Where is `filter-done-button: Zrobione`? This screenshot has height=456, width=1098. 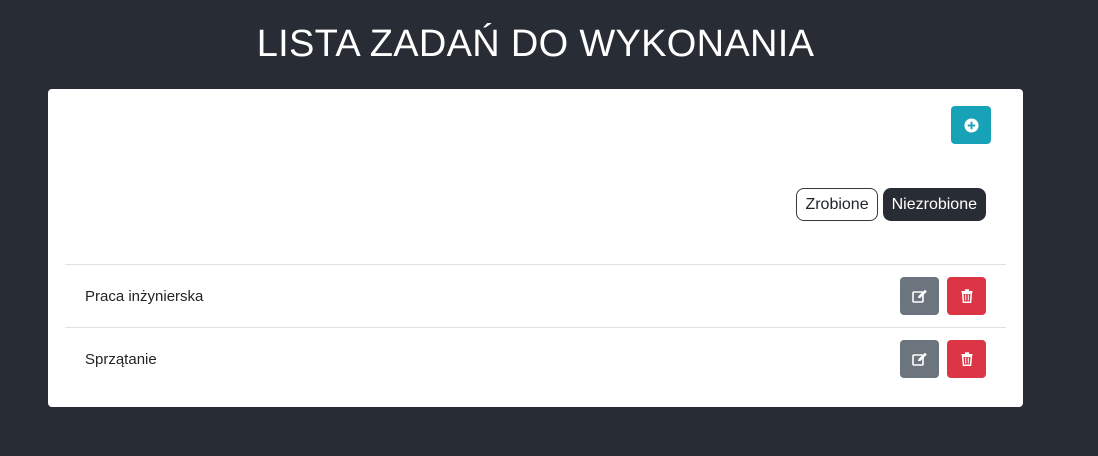
filter-done-button: Zrobione is located at coordinates (837, 204).